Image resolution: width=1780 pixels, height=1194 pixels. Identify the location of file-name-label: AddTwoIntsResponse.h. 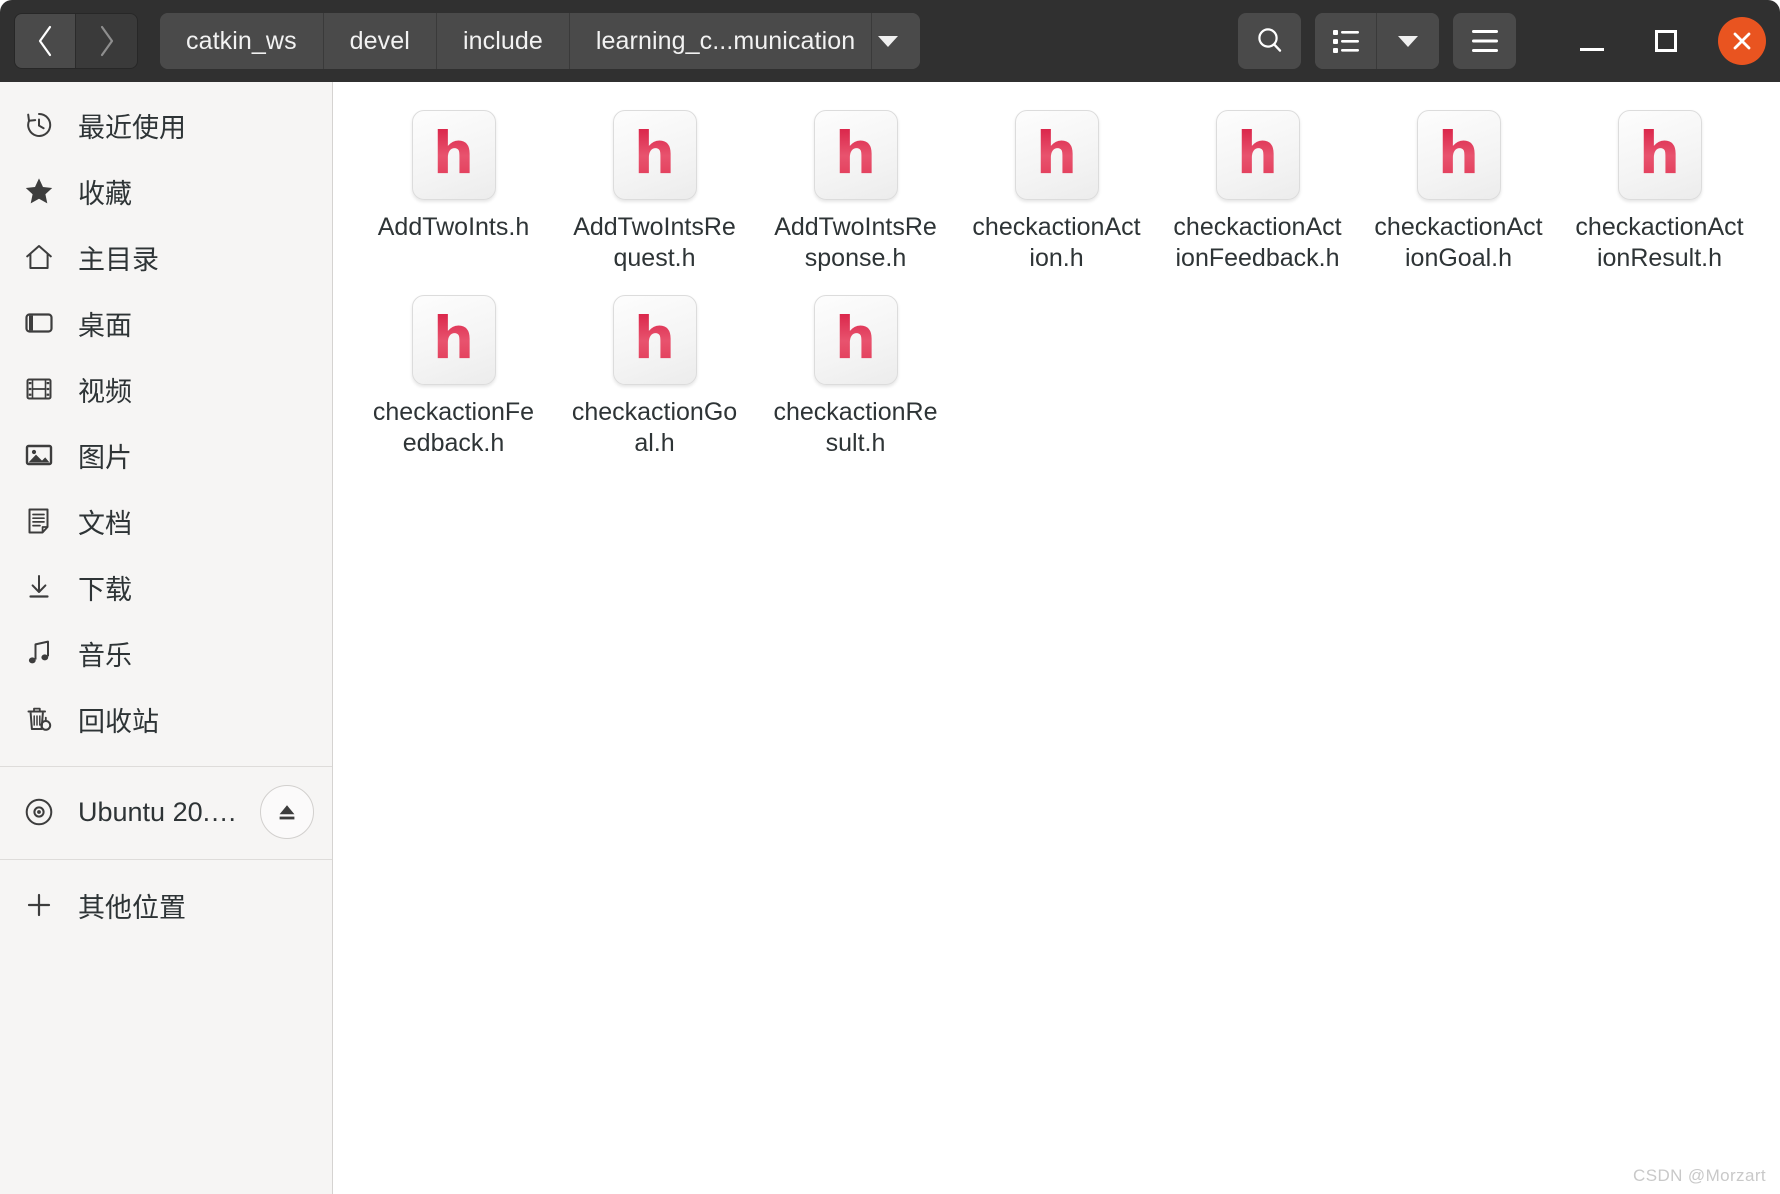
(855, 242).